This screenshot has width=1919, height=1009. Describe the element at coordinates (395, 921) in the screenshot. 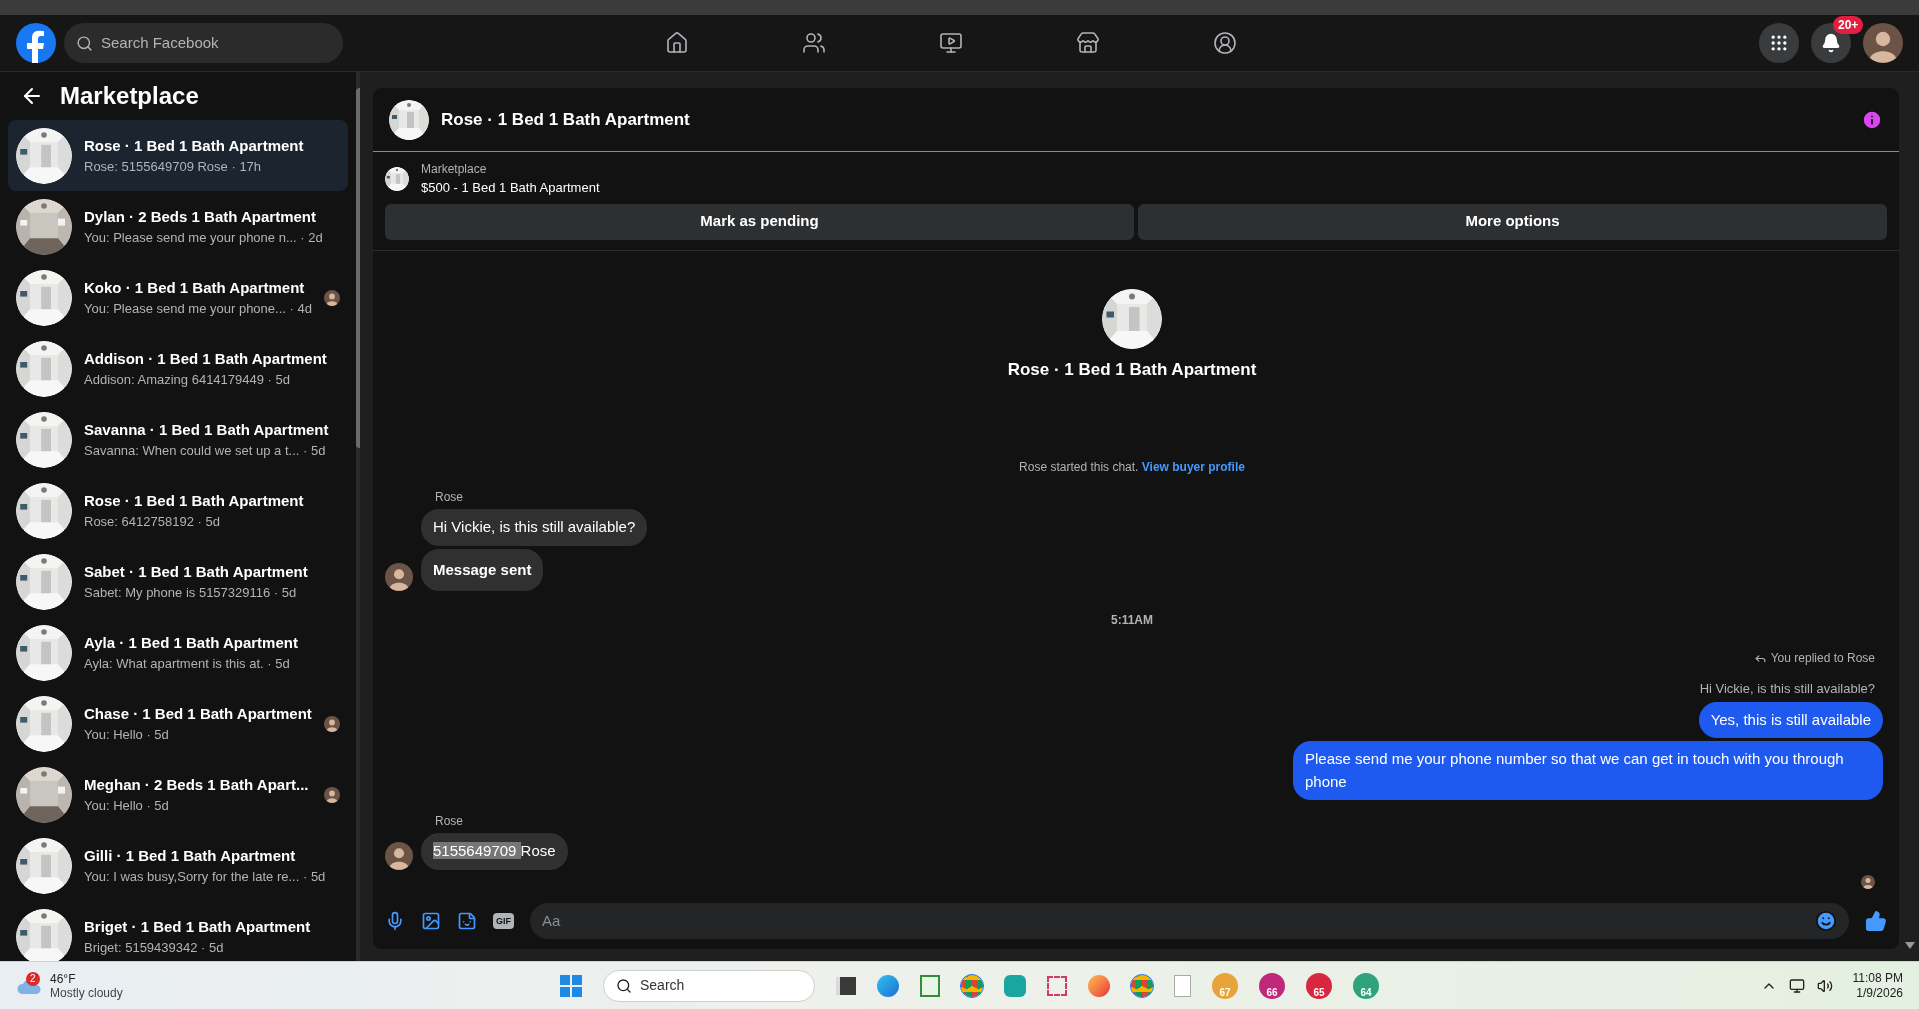

I see `microphone-icon` at that location.